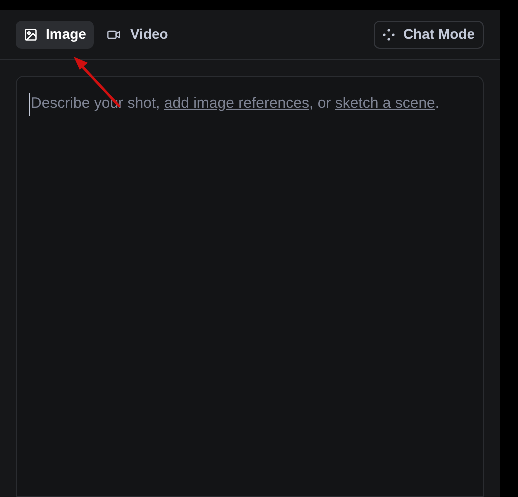 The image size is (518, 497). What do you see at coordinates (237, 103) in the screenshot?
I see `placeholder-link: add image references` at bounding box center [237, 103].